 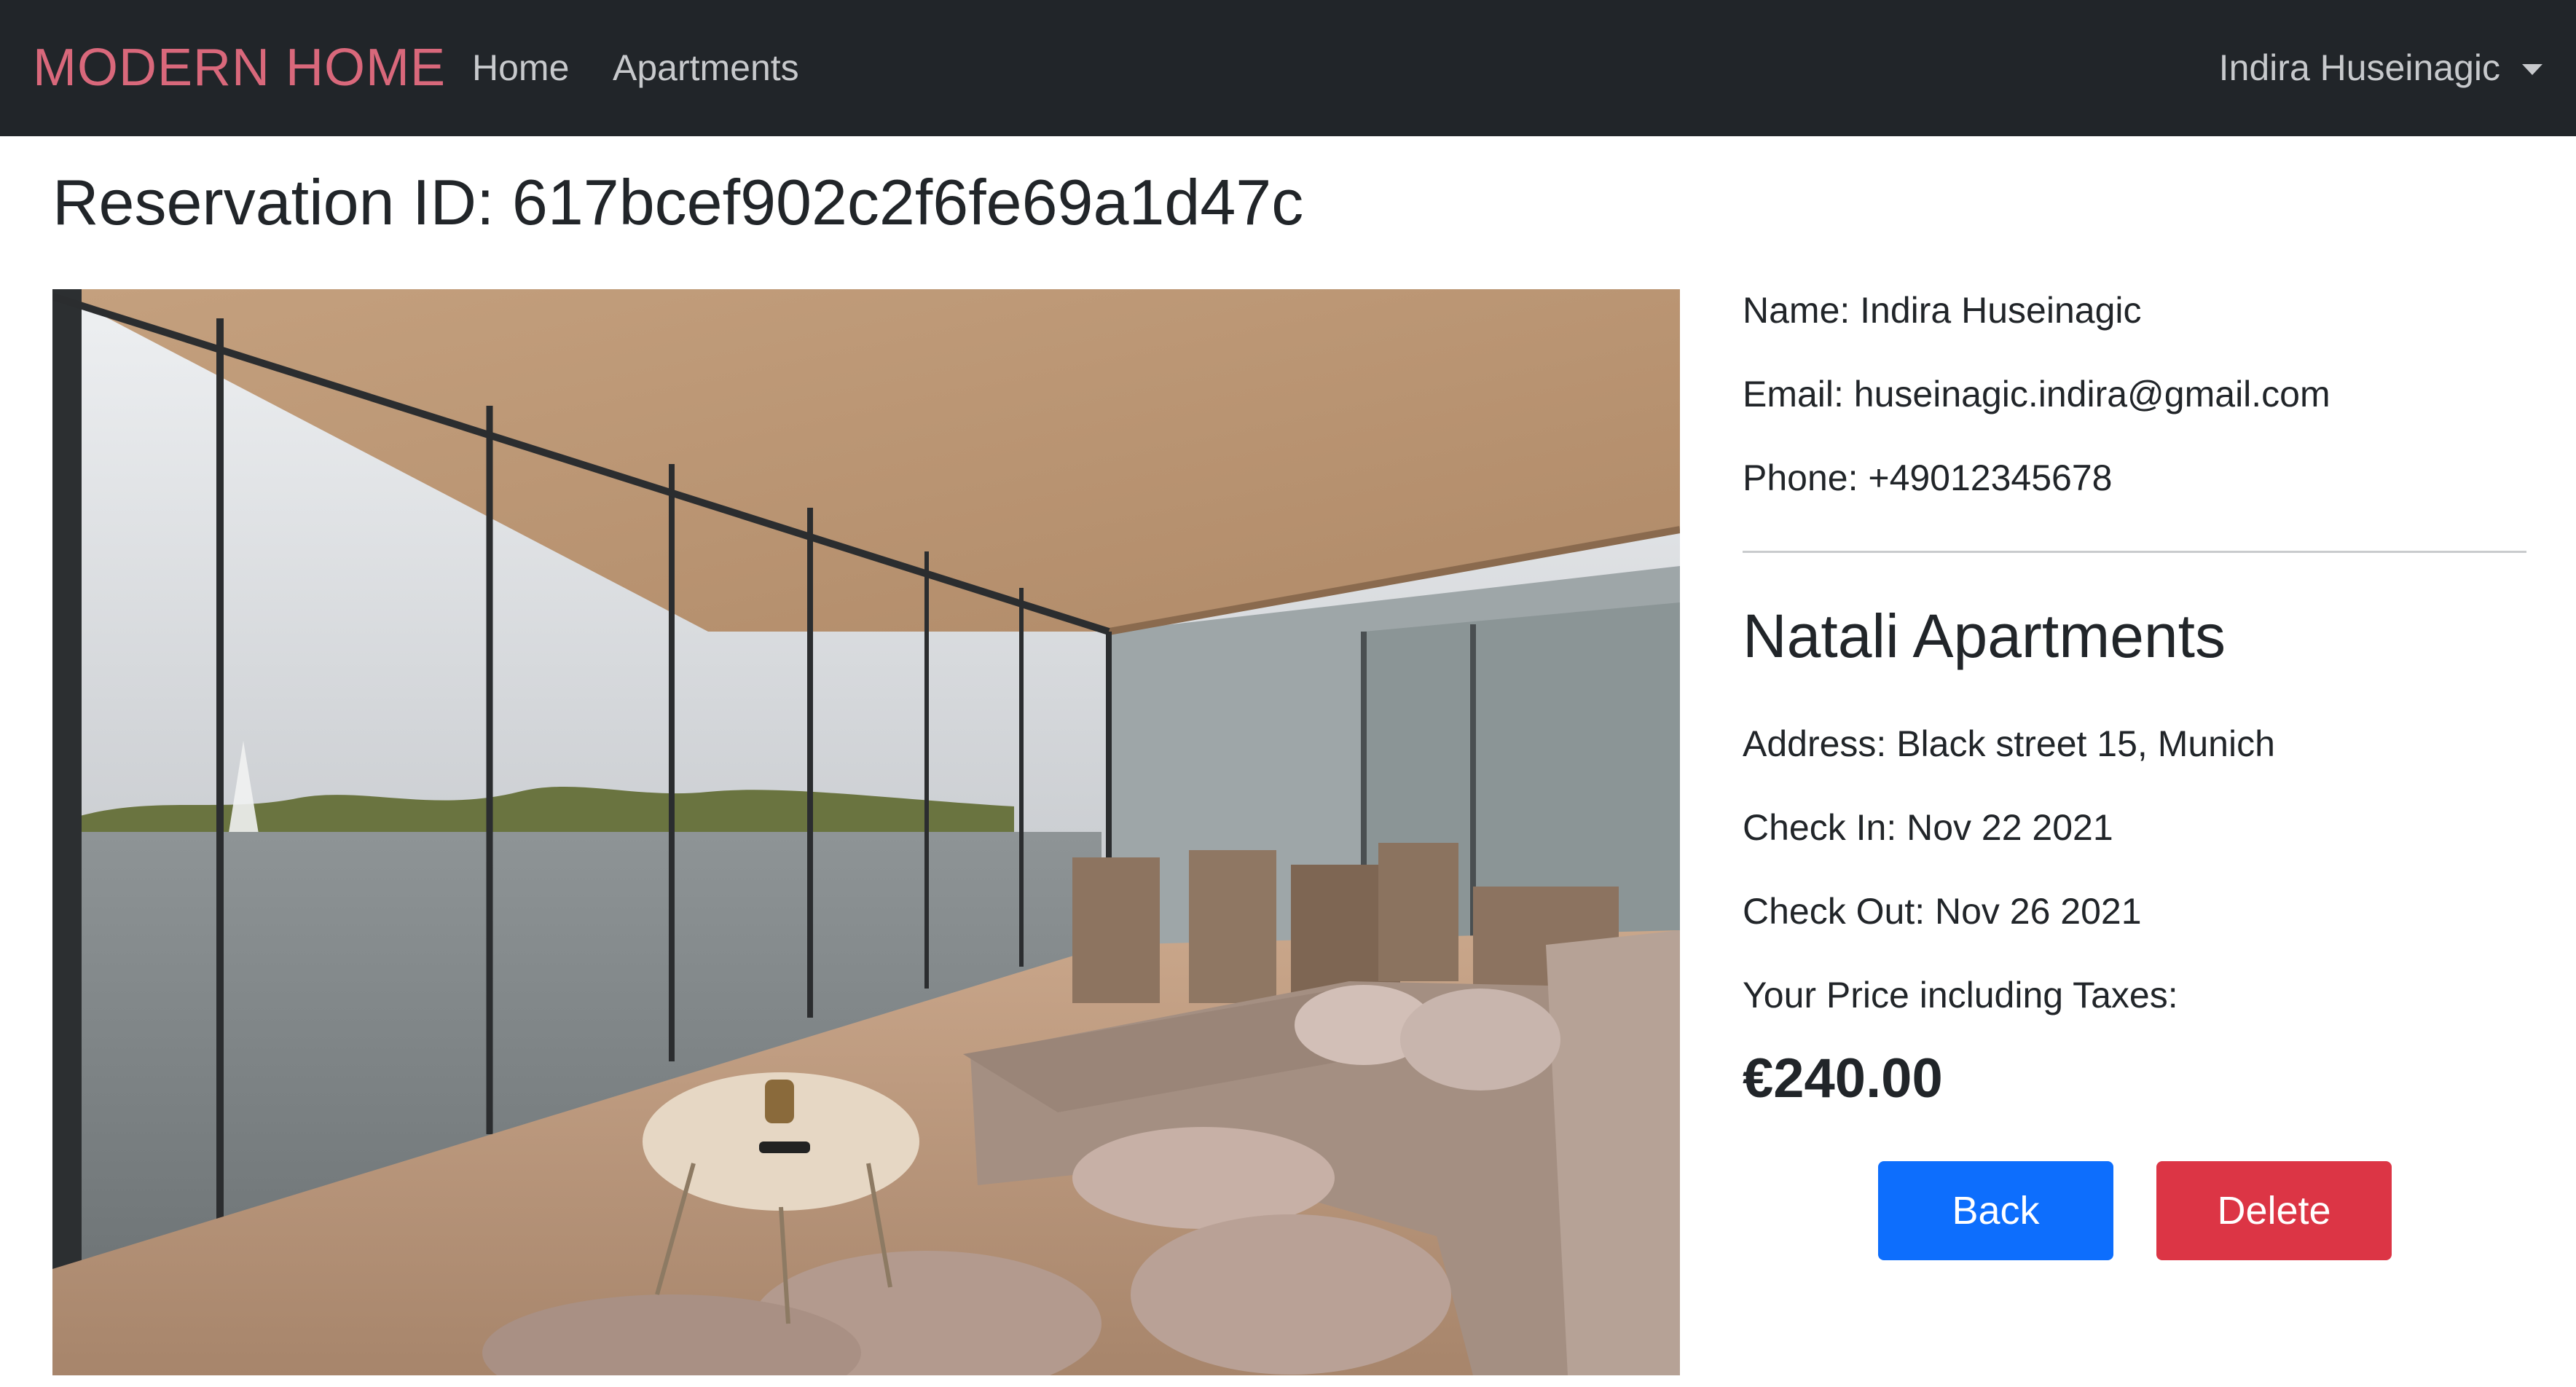 What do you see at coordinates (2532, 69) in the screenshot?
I see `chevron-down-icon` at bounding box center [2532, 69].